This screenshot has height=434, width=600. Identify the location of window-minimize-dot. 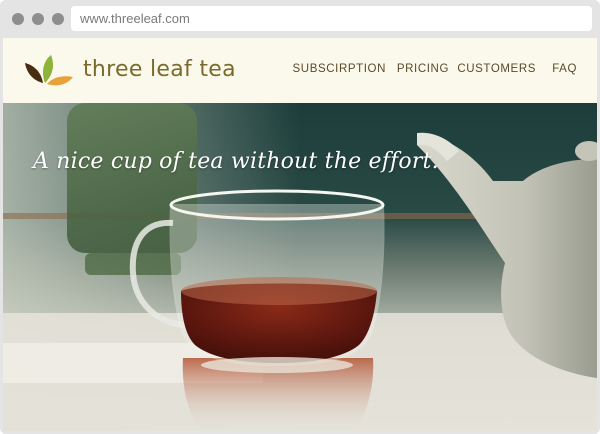
(38, 19).